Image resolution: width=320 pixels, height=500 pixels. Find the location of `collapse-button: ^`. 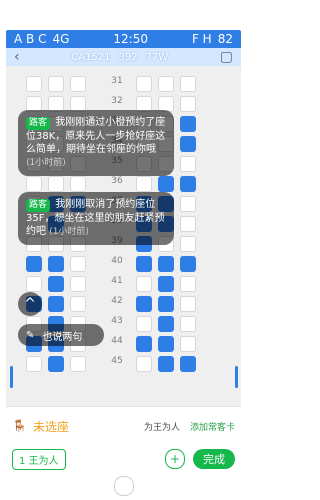

collapse-button: ^ is located at coordinates (30, 304).